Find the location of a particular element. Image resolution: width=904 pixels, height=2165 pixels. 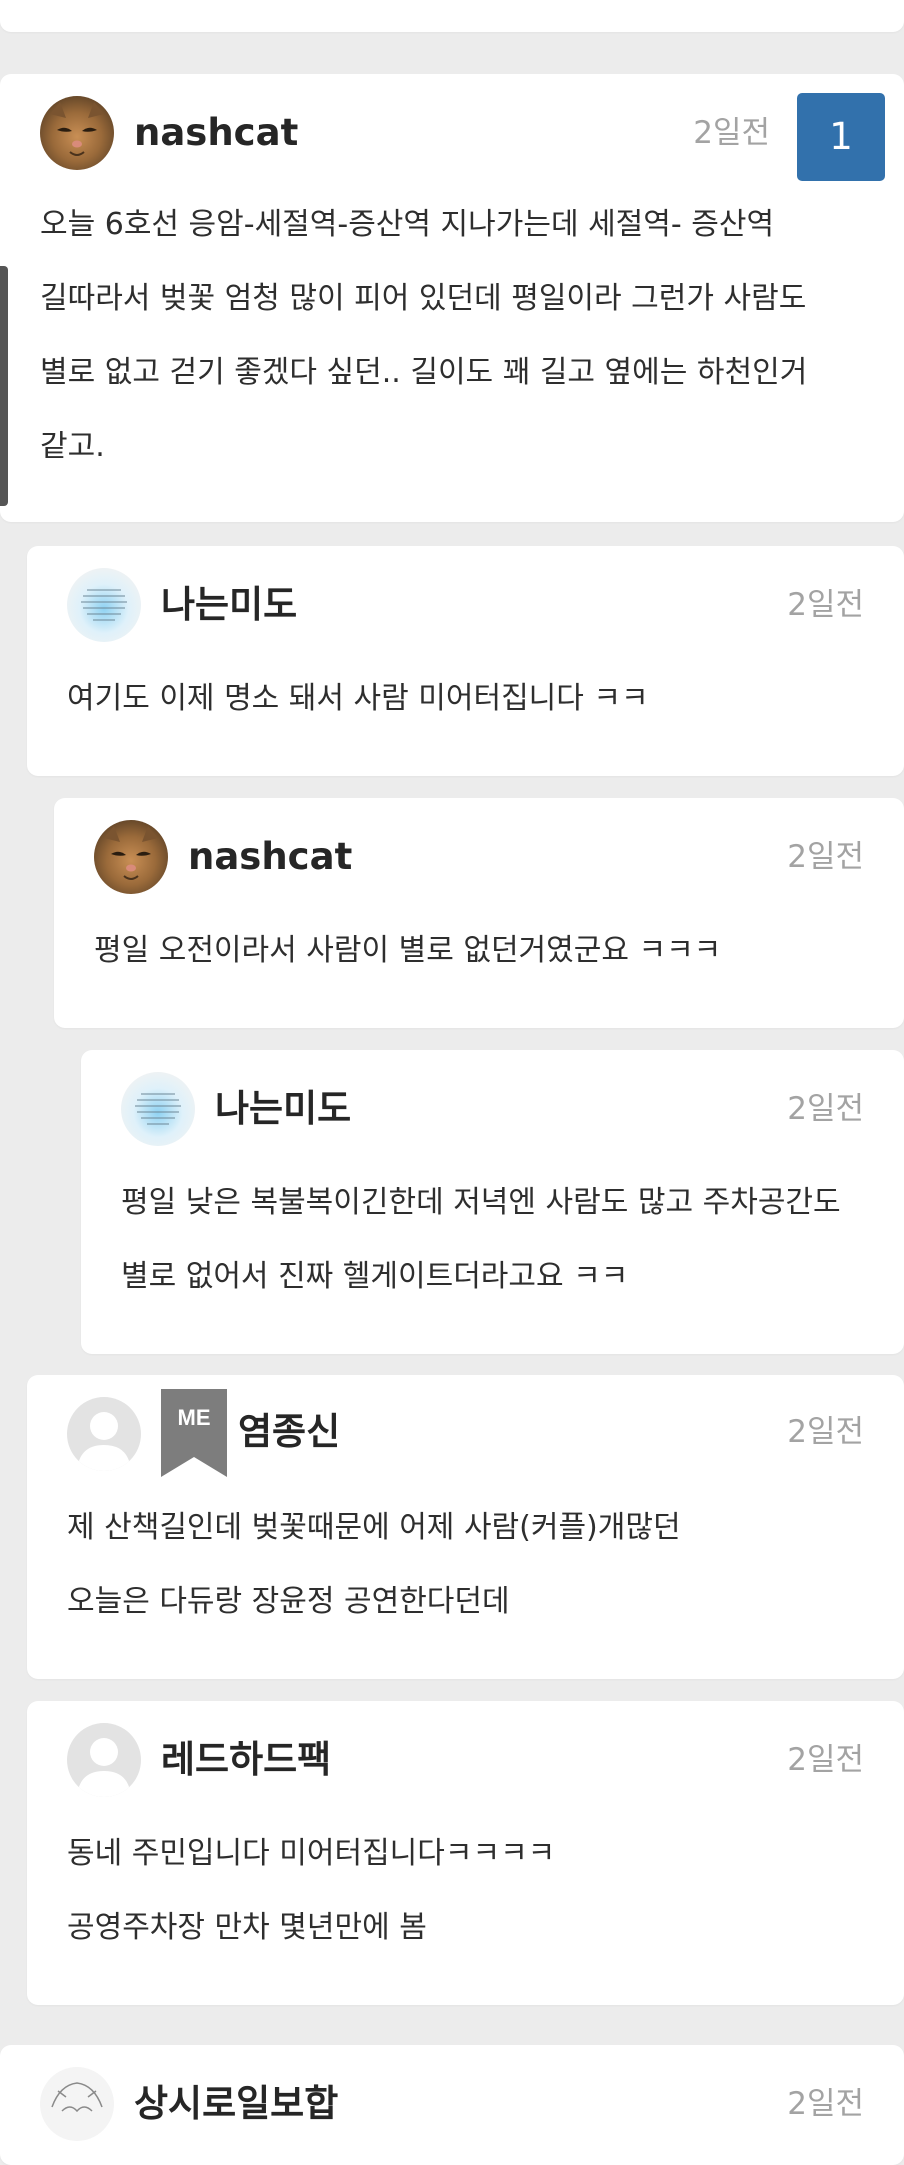

sketch-avatar-icon is located at coordinates (77, 2104).